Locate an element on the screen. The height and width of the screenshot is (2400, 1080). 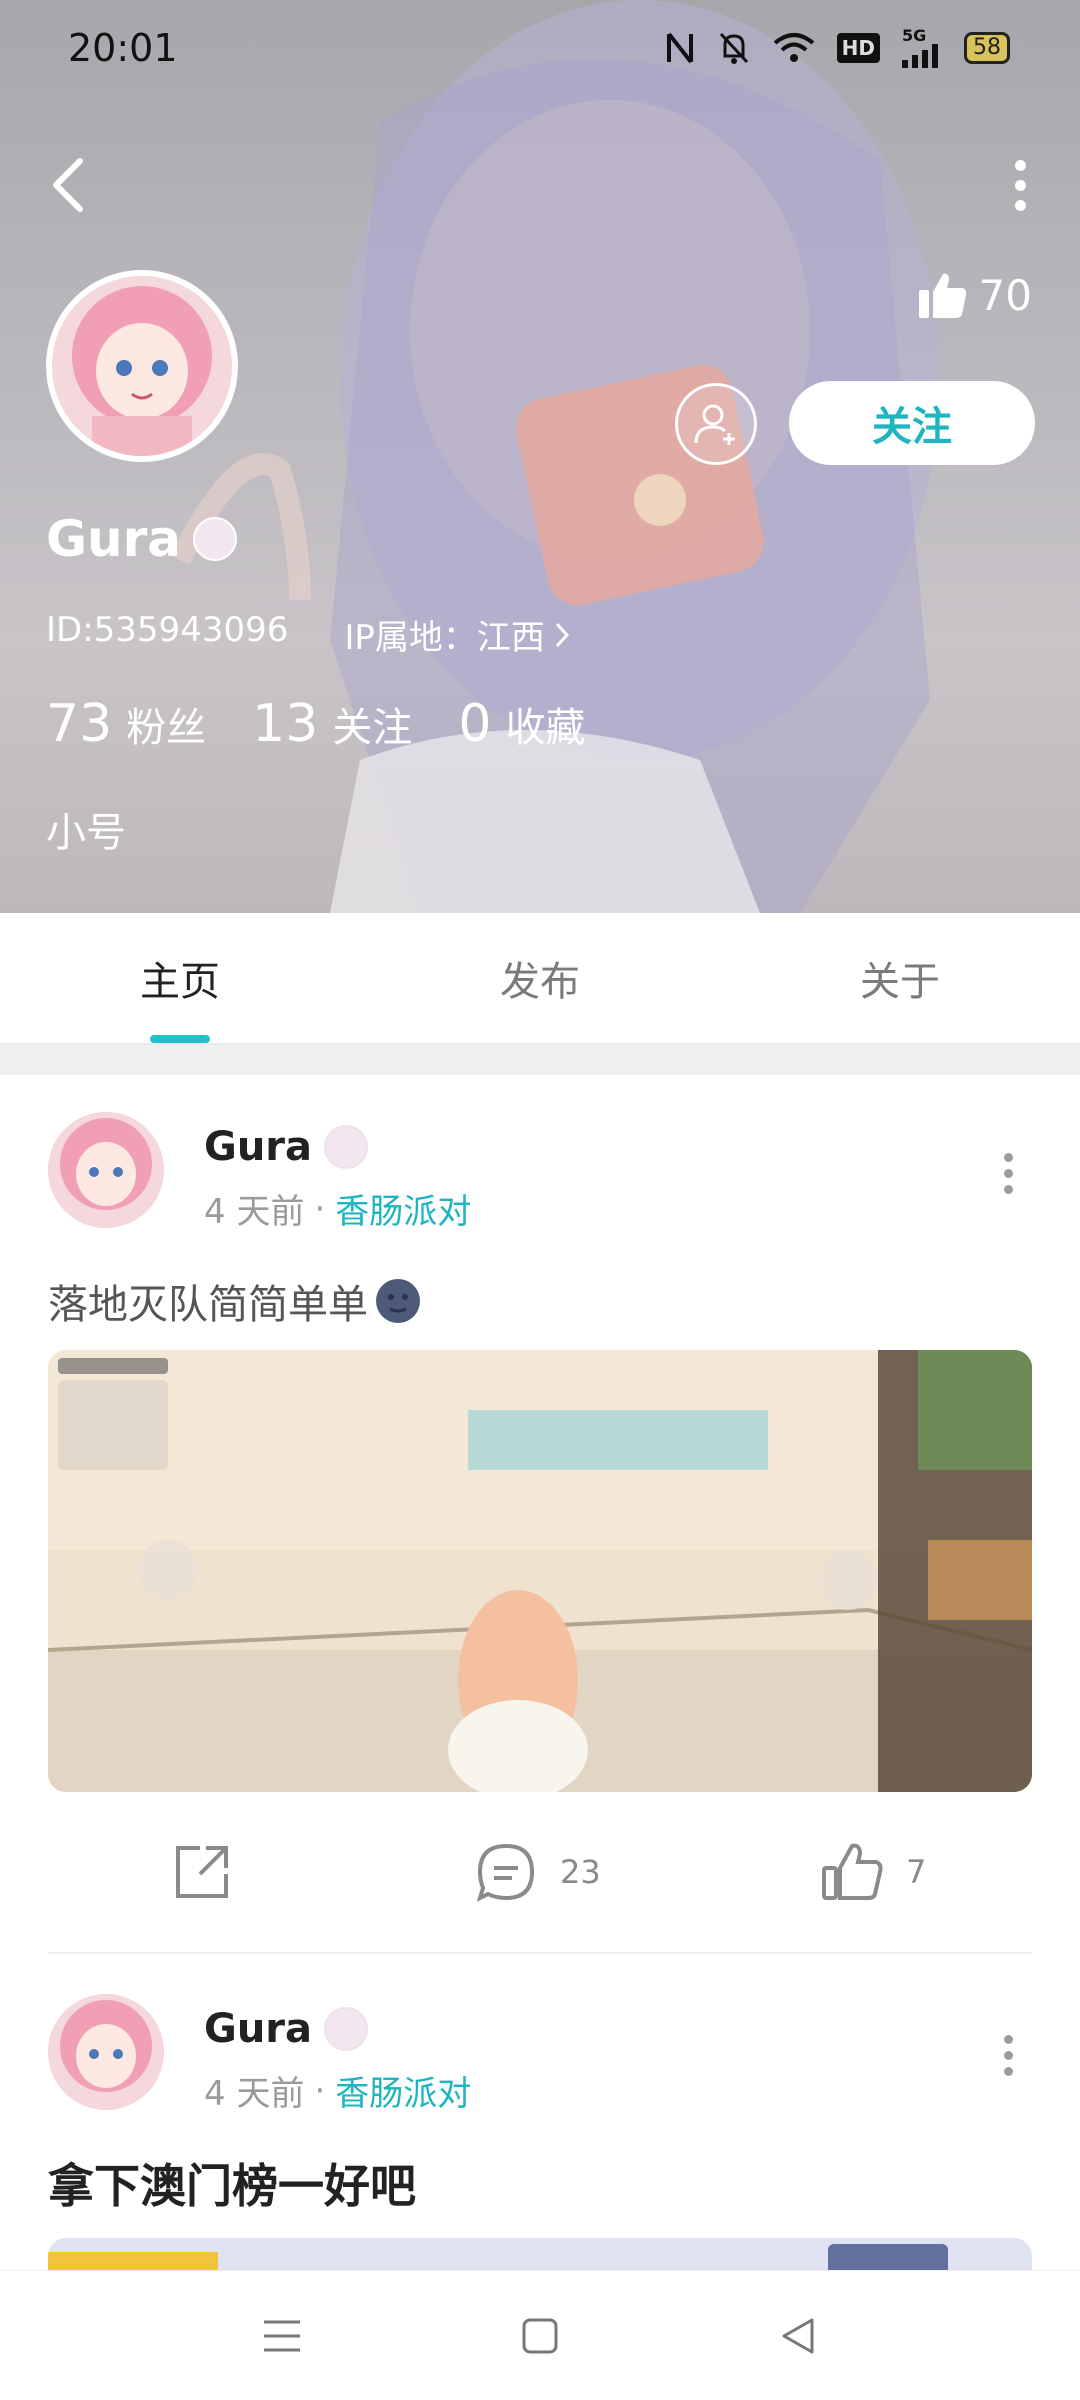
post-text: 拿下澳门榜一好吧 is located at coordinates (232, 2183).